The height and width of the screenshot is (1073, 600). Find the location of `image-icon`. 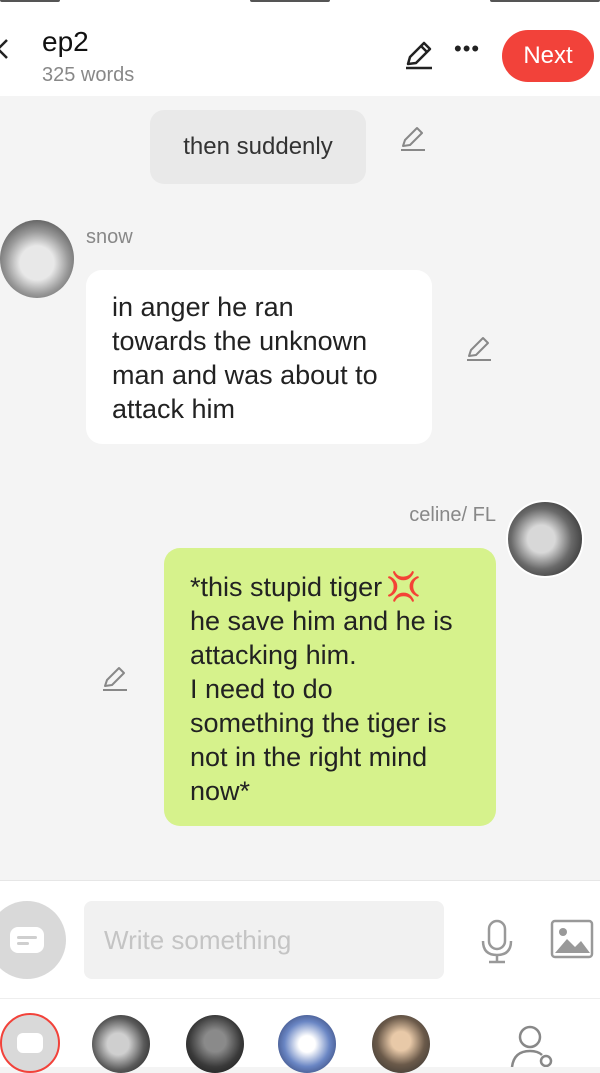

image-icon is located at coordinates (572, 939).